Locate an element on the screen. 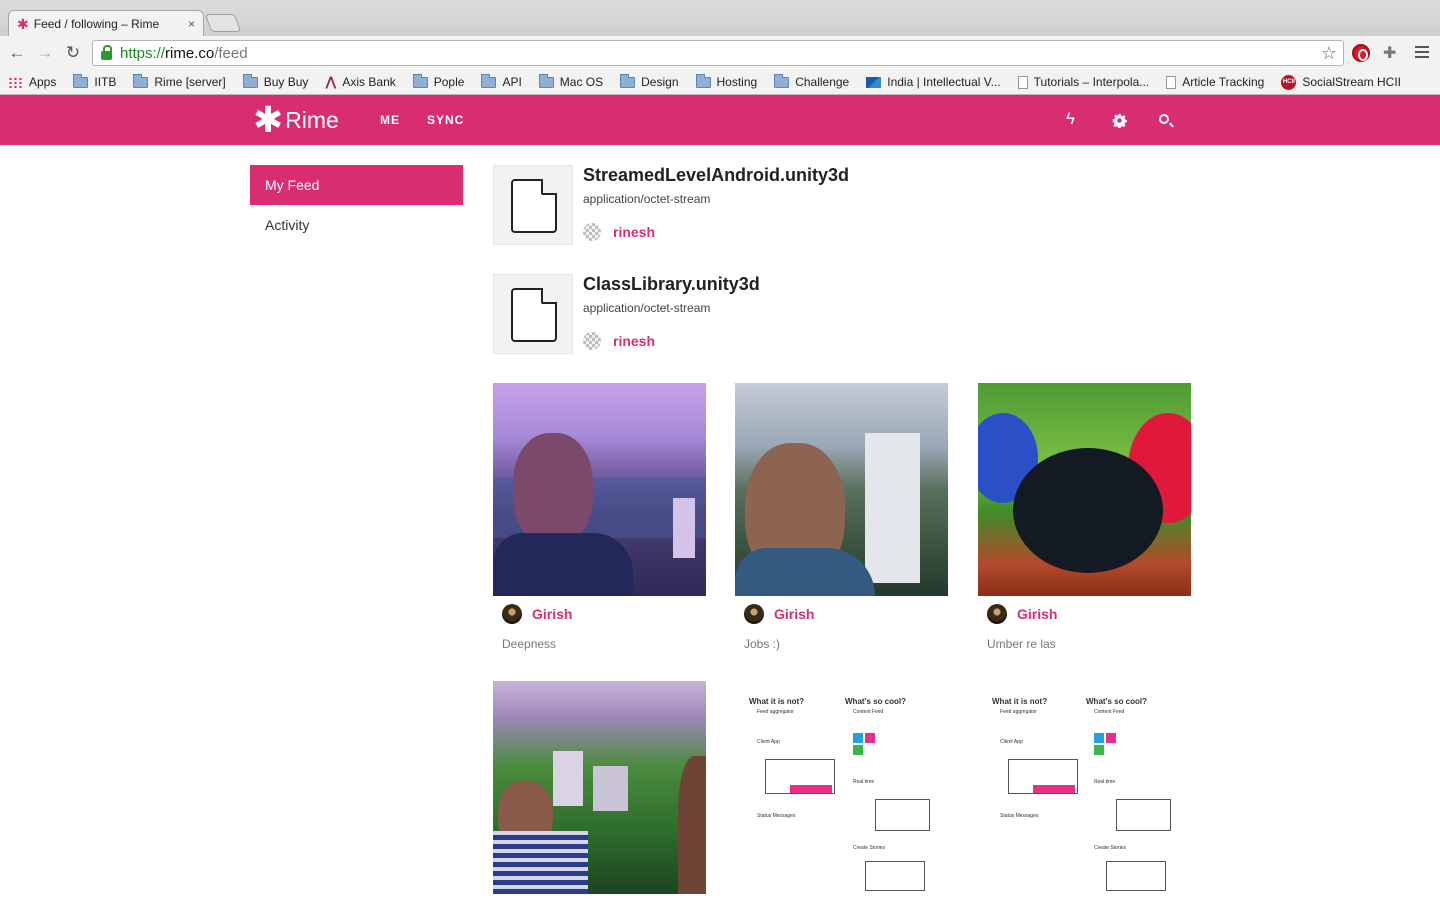 This screenshot has width=1440, height=900. bookmark-rime-server: Rime [server] is located at coordinates (179, 81).